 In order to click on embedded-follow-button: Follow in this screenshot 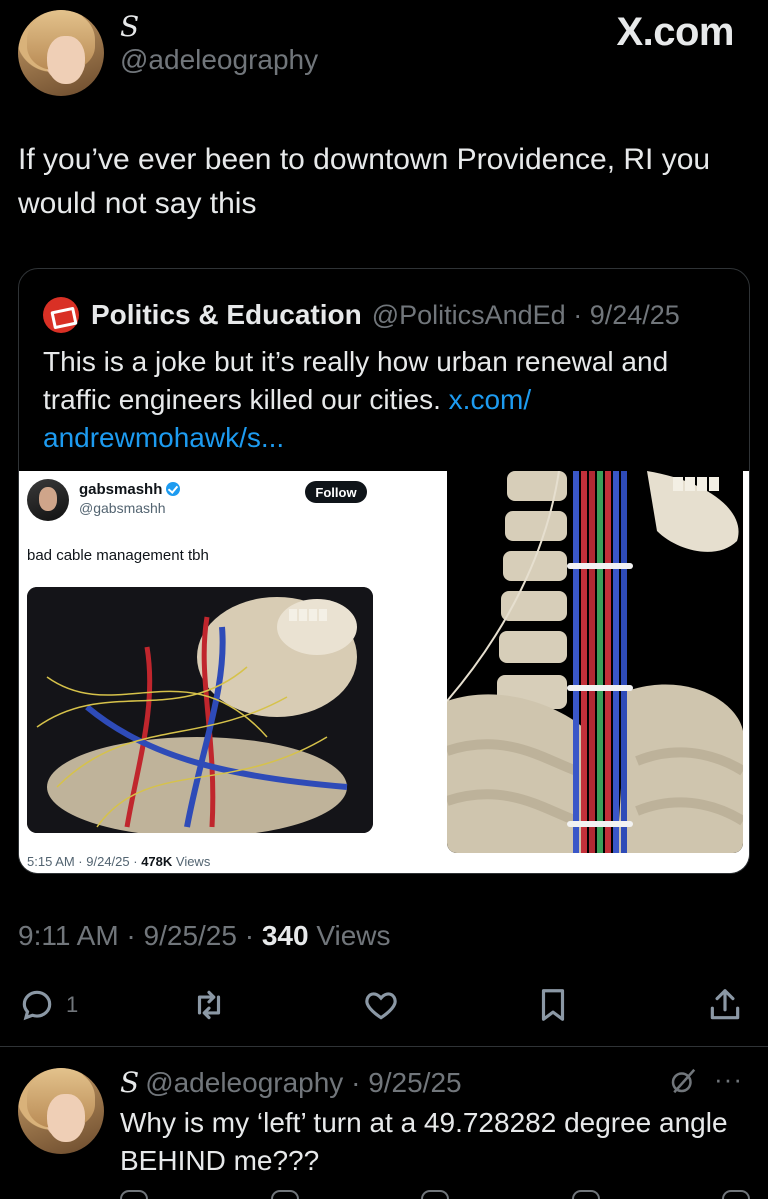, I will do `click(336, 492)`.